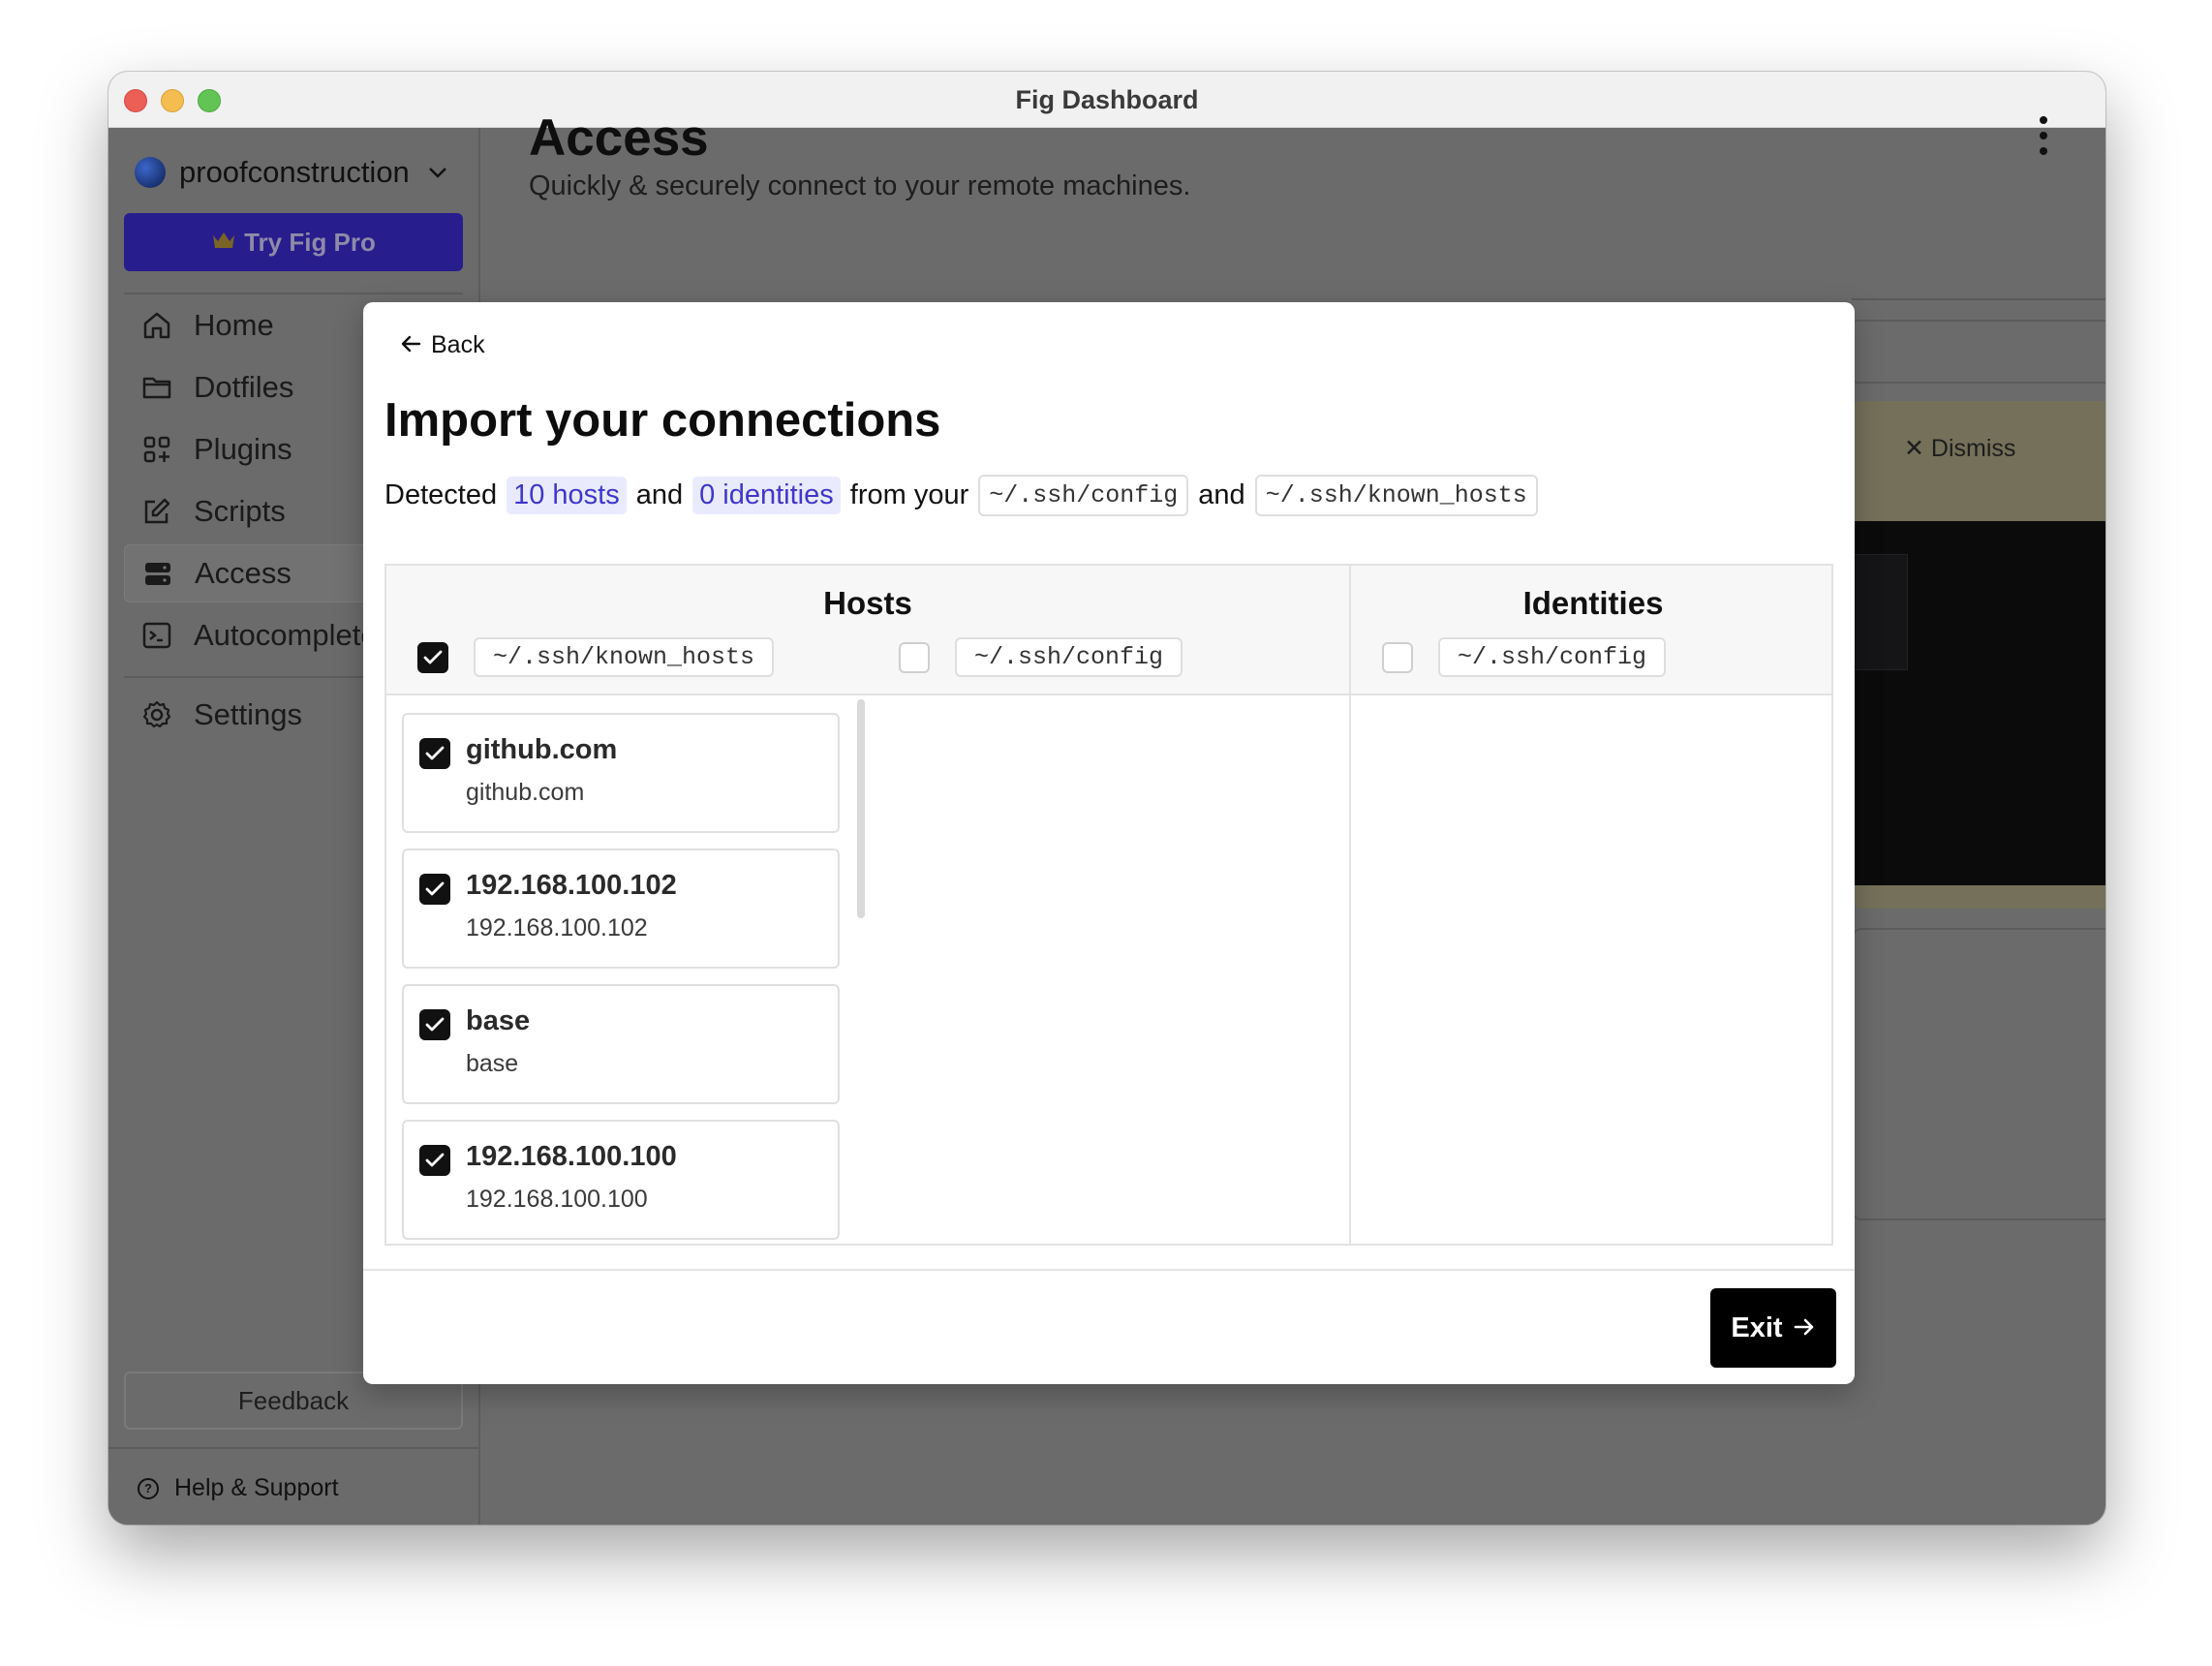 The height and width of the screenshot is (1666, 2212). What do you see at coordinates (441, 494) in the screenshot?
I see `detected-text: Detected` at bounding box center [441, 494].